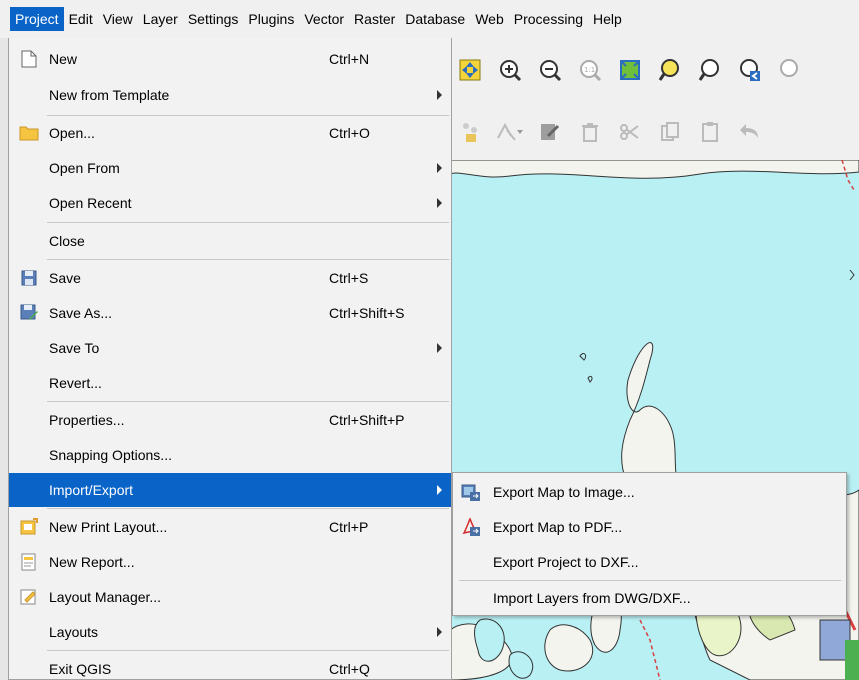 This screenshot has height=680, width=859. Describe the element at coordinates (590, 132) in the screenshot. I see `delete-icon` at that location.